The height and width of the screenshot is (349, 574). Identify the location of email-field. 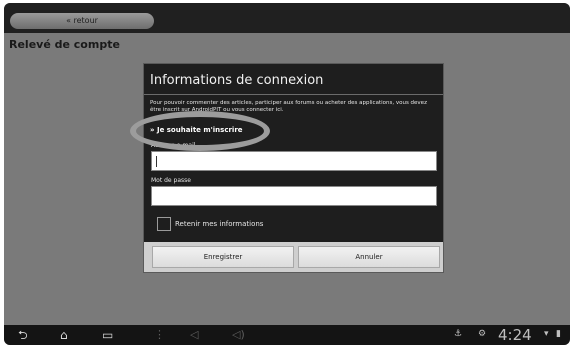
(294, 161).